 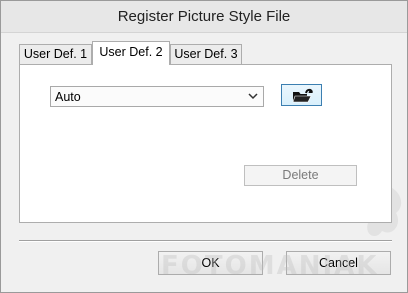 I want to click on tab-user-def-2: User Def. 2, so click(x=131, y=53).